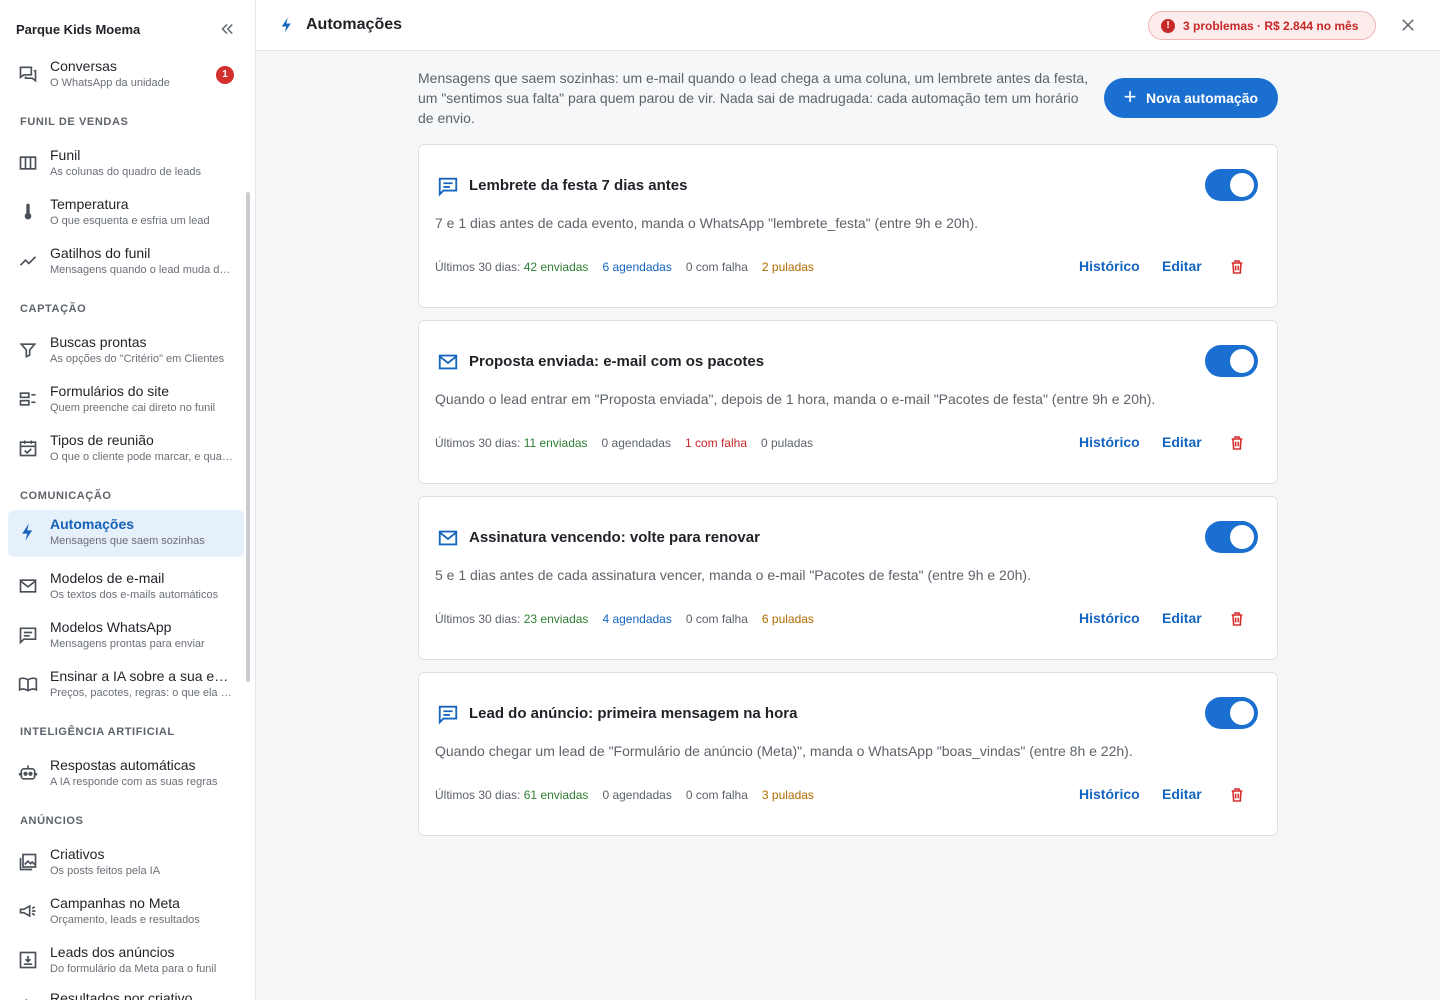 This screenshot has height=1000, width=1440. I want to click on stat-sent: 61 enviadas, so click(556, 795).